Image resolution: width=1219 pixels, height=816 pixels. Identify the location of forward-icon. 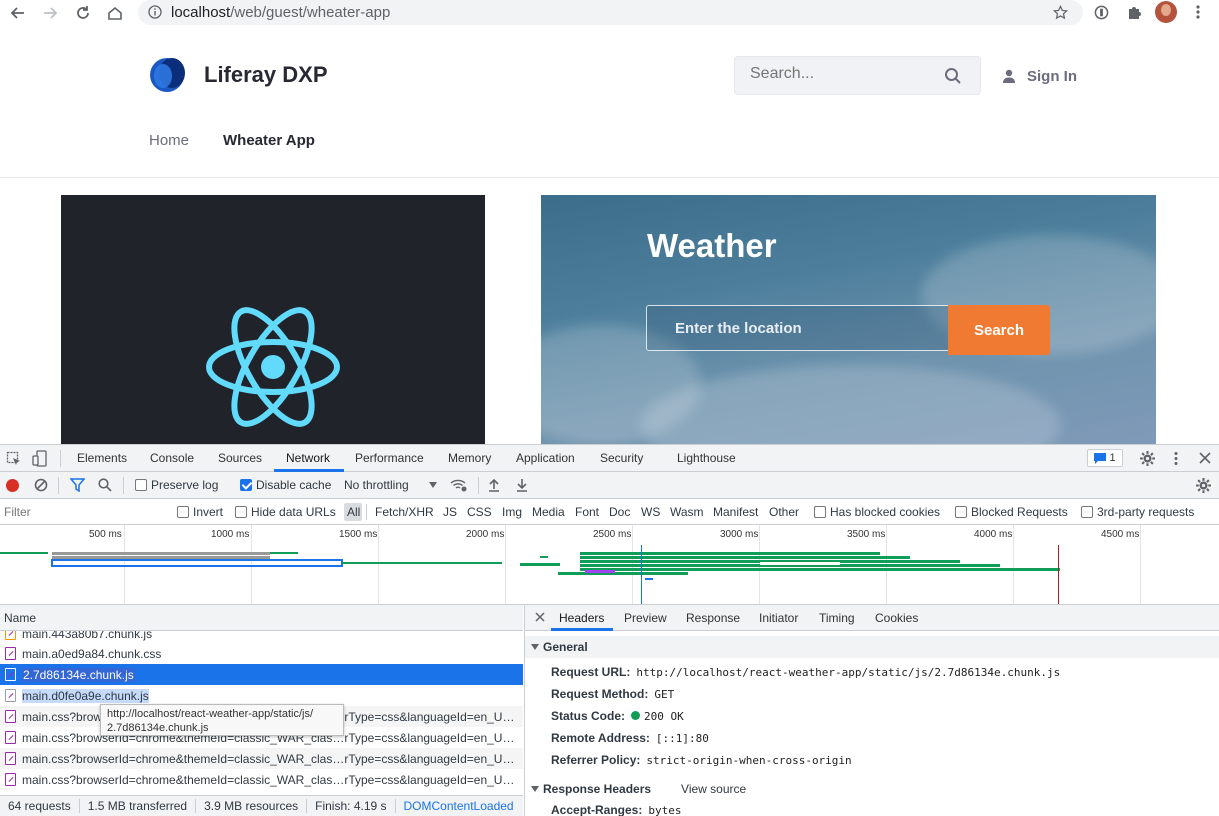
(50, 13).